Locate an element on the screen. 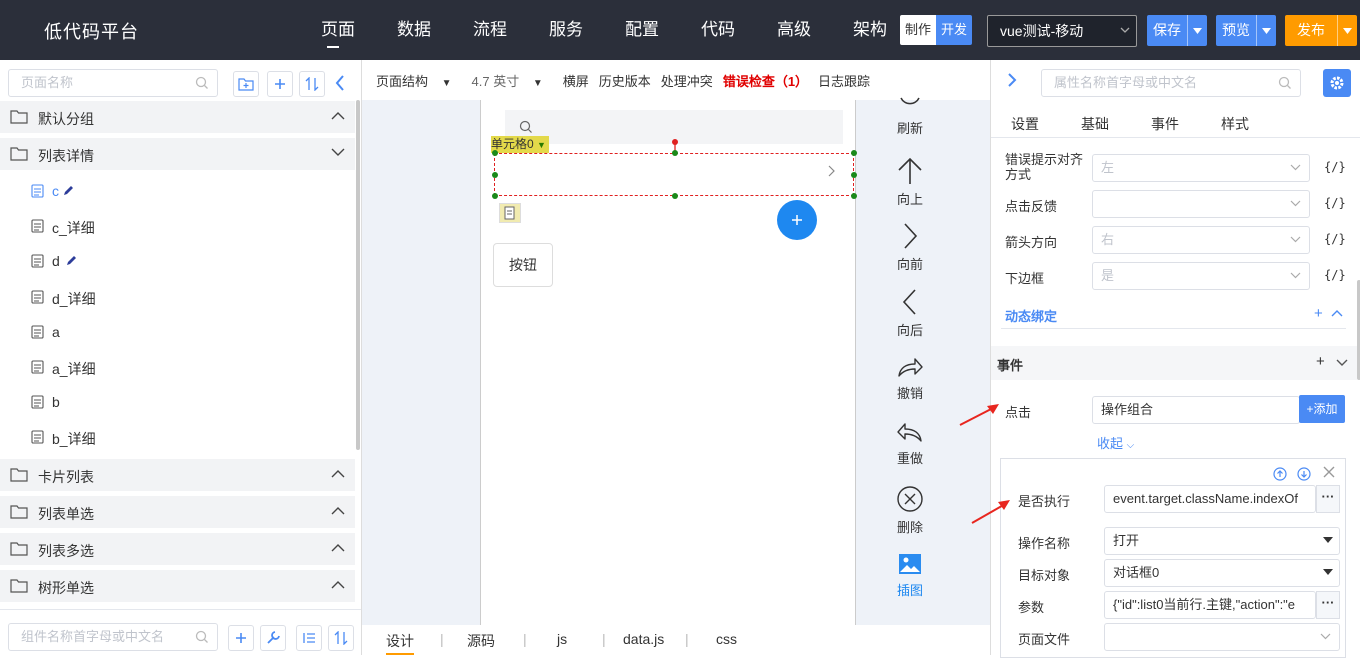  group-list-multi: 列表多选 is located at coordinates (177, 549).